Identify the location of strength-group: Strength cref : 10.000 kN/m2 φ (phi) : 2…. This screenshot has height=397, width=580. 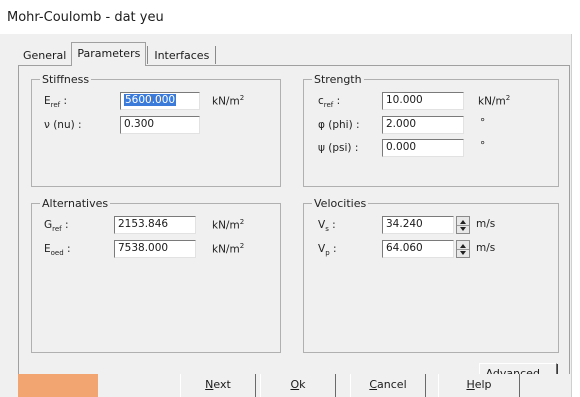
(431, 130).